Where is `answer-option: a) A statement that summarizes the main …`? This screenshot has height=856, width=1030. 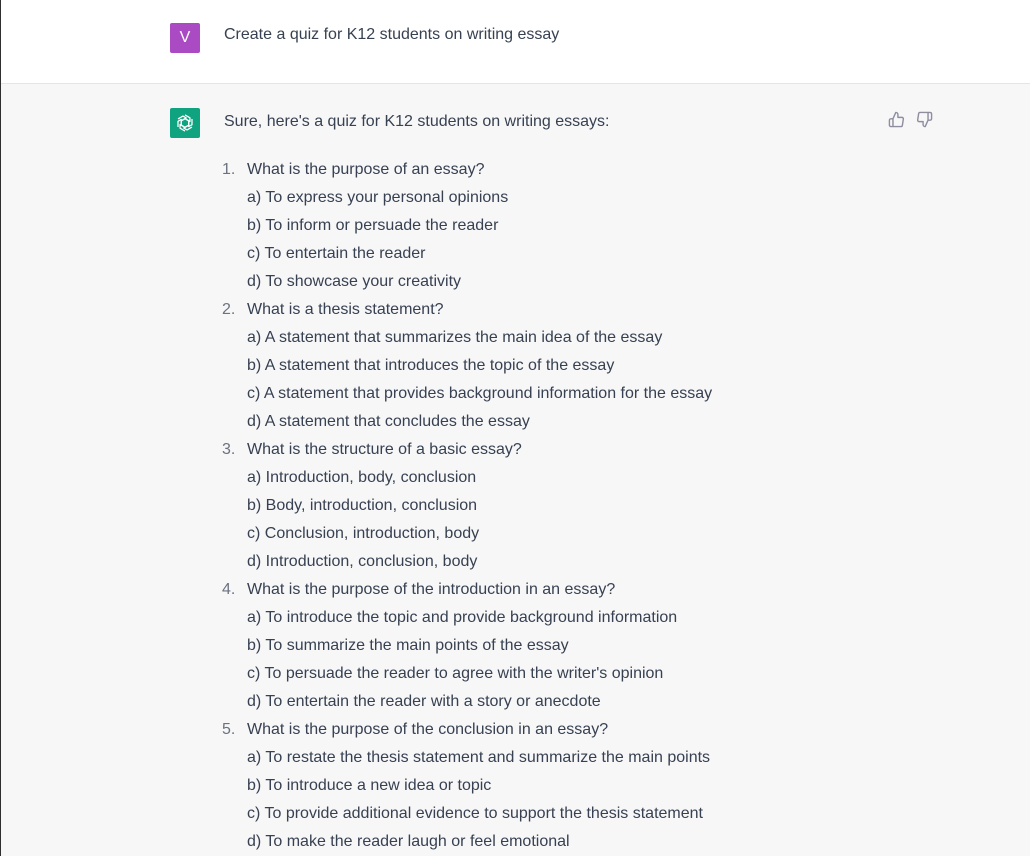 answer-option: a) A statement that summarizes the main … is located at coordinates (455, 337).